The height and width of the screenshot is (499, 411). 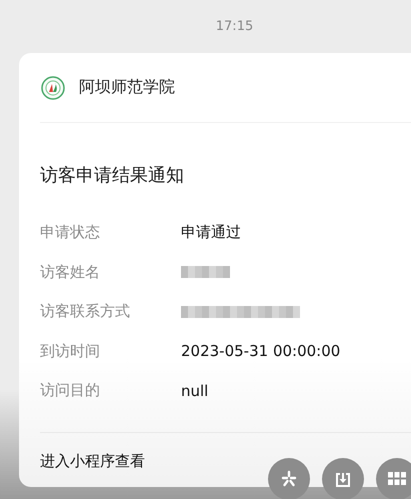 I want to click on sparkle-icon, so click(x=289, y=479).